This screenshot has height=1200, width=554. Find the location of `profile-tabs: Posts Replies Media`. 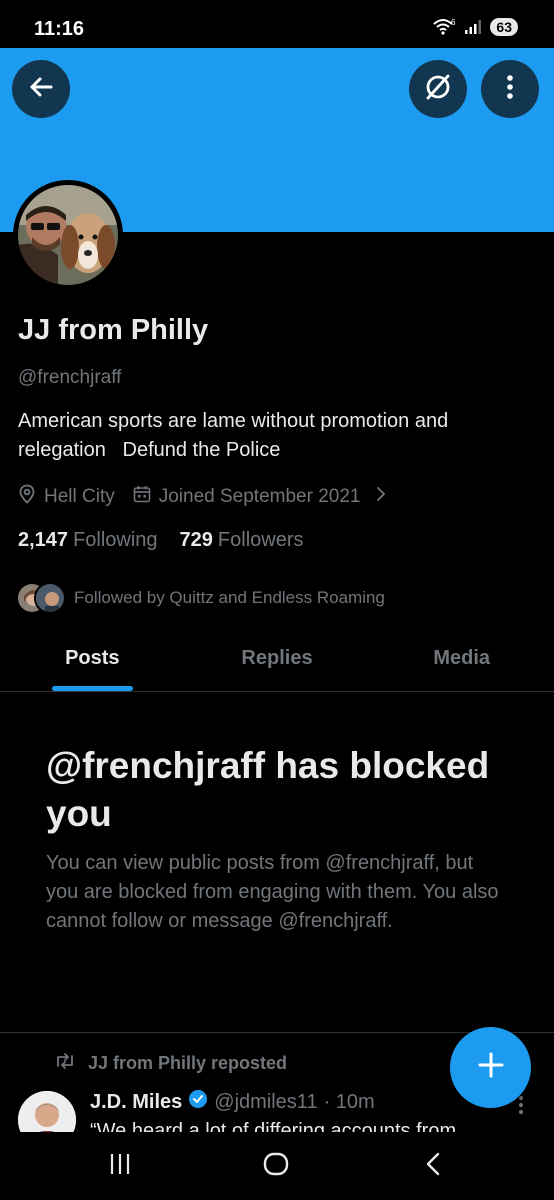

profile-tabs: Posts Replies Media is located at coordinates (277, 661).